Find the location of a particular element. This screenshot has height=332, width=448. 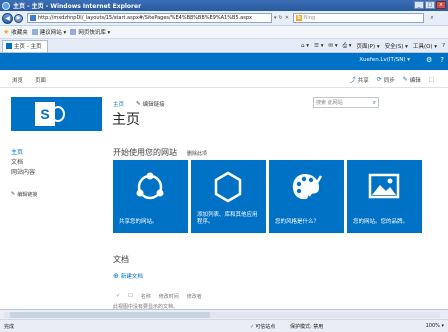

ribbon-tabs: 浏览 页面 is located at coordinates (29, 80).